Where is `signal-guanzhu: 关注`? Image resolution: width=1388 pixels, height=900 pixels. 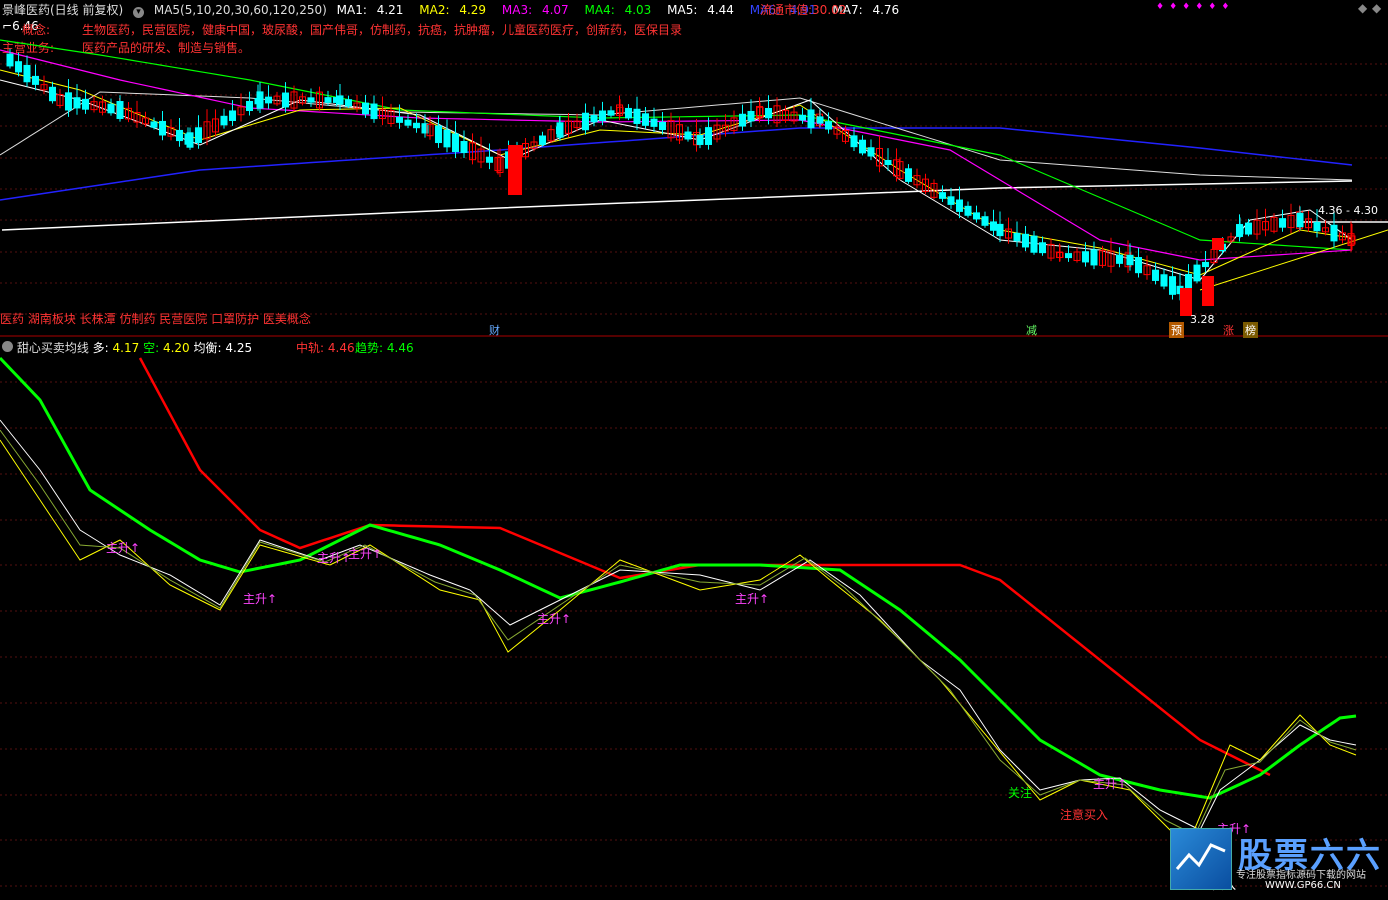 signal-guanzhu: 关注 is located at coordinates (1020, 793).